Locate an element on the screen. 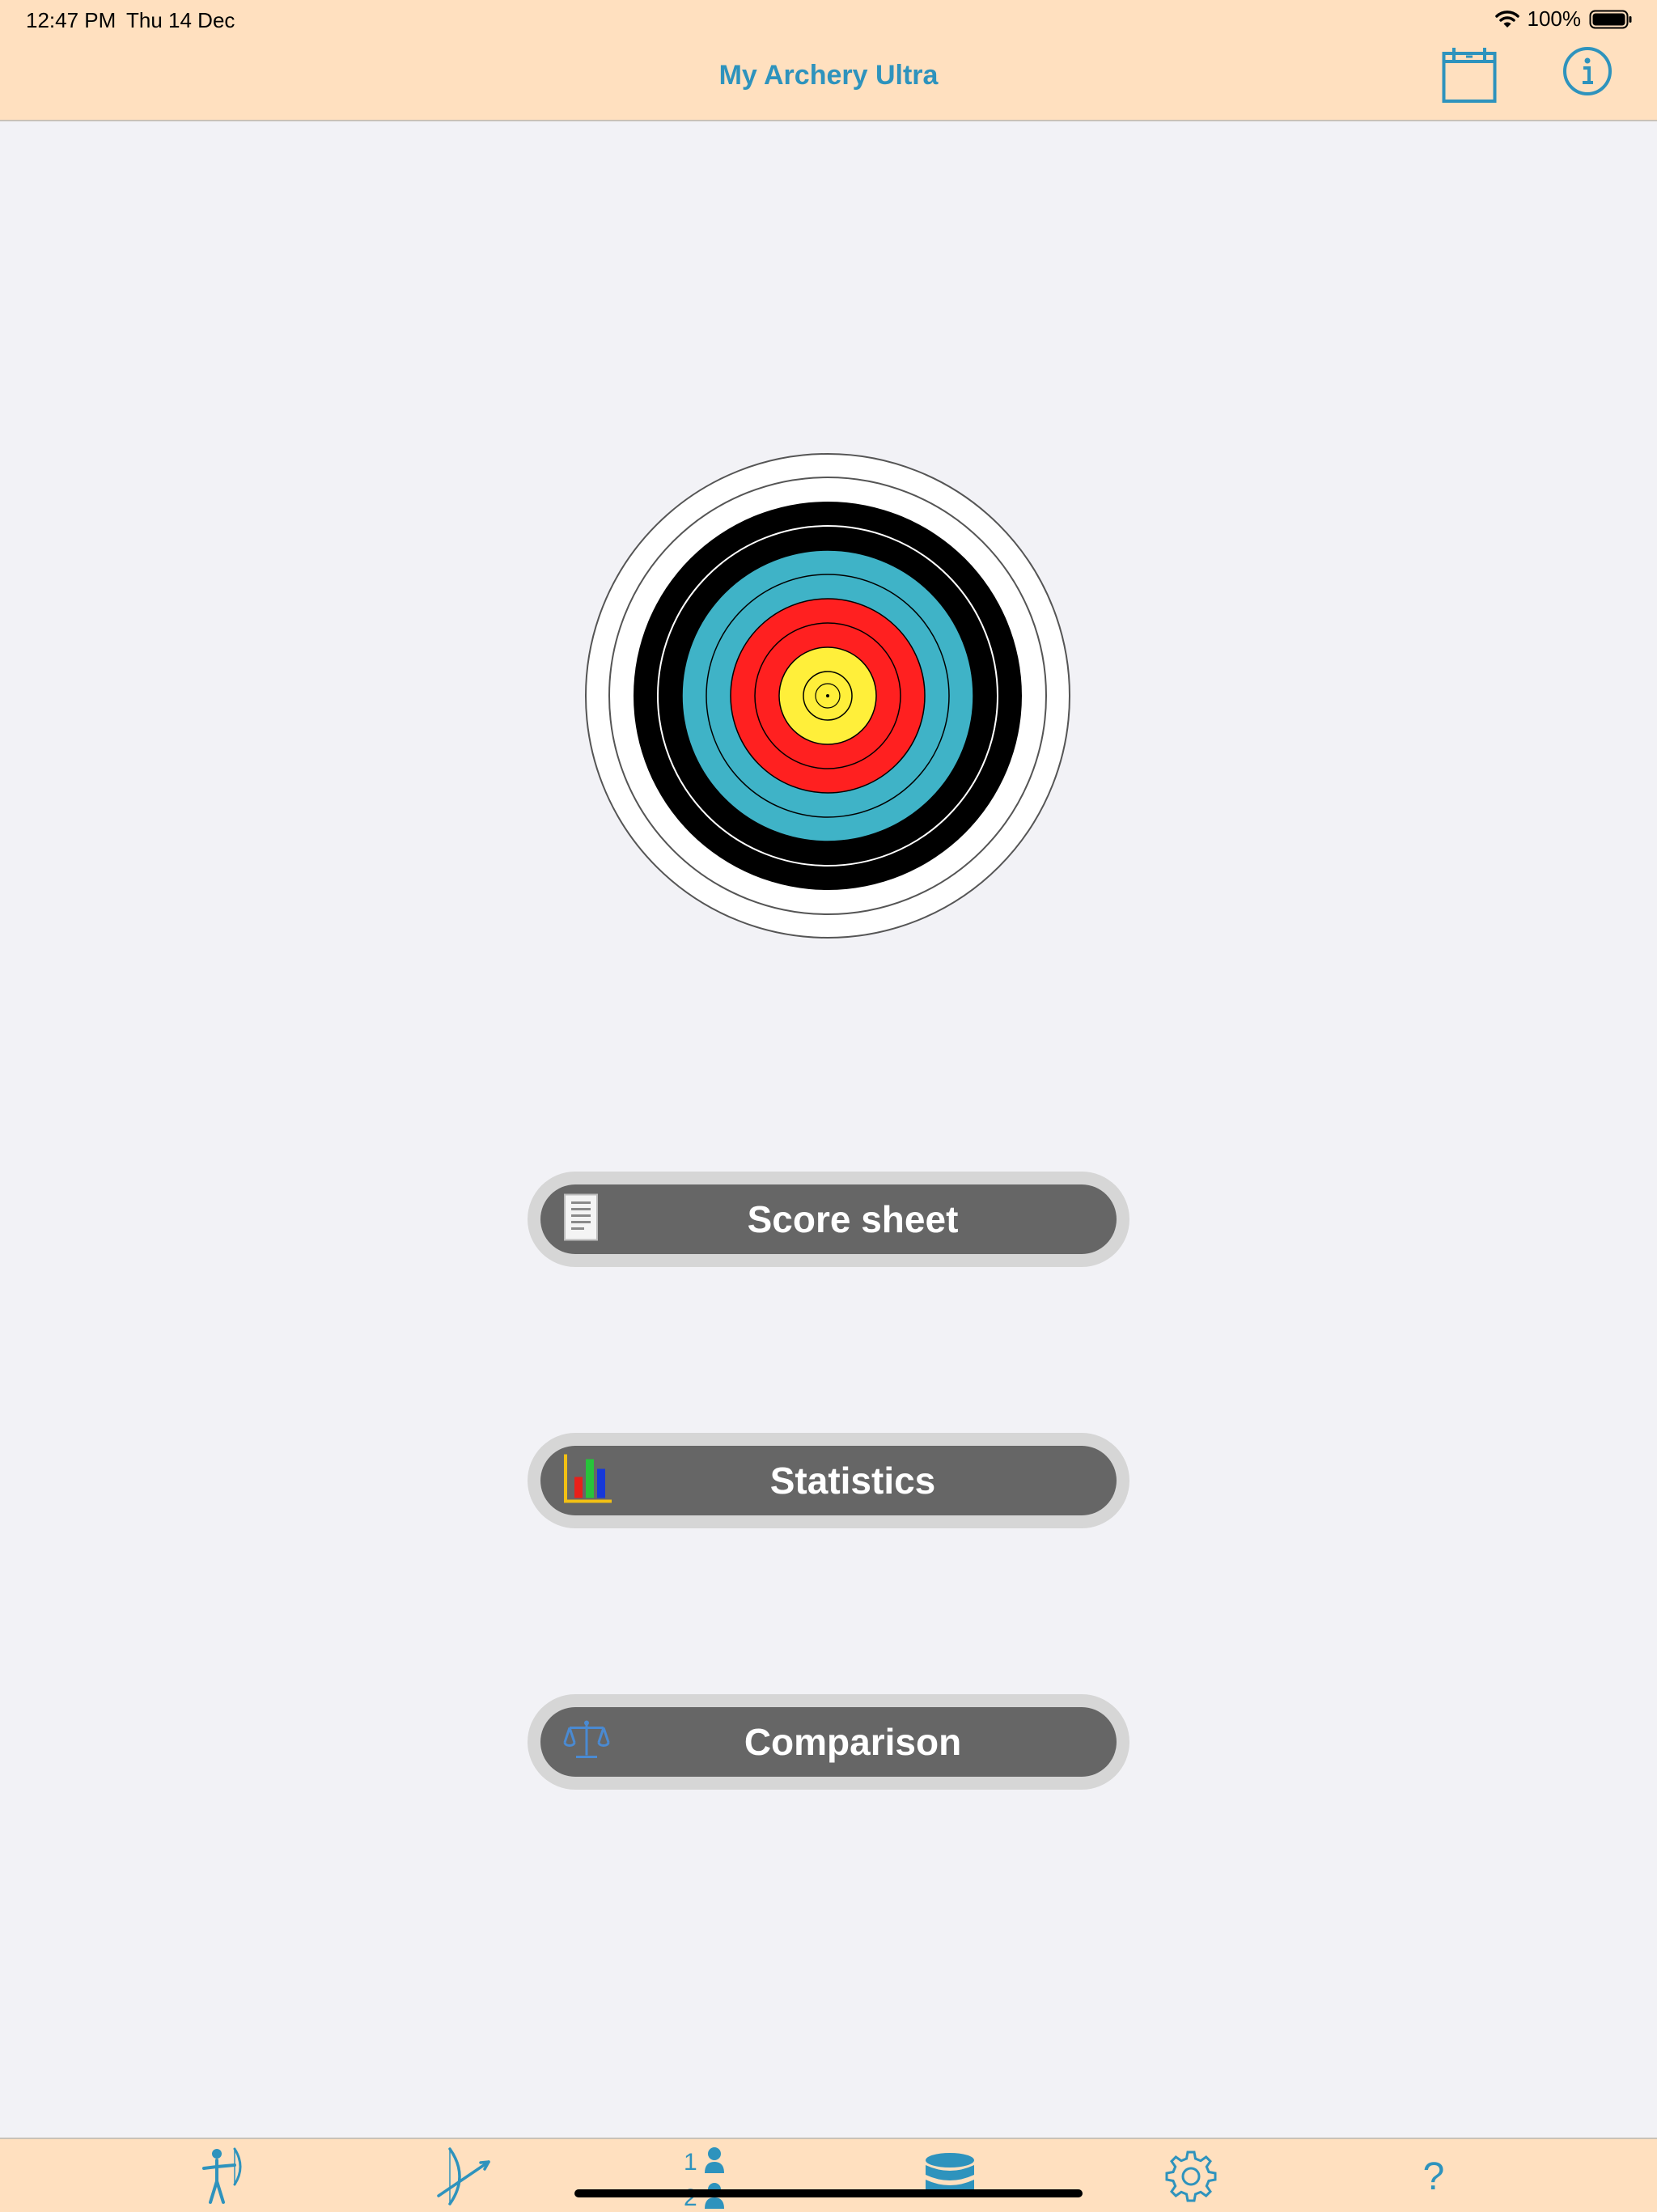 The image size is (1657, 2212). archery-target is located at coordinates (827, 695).